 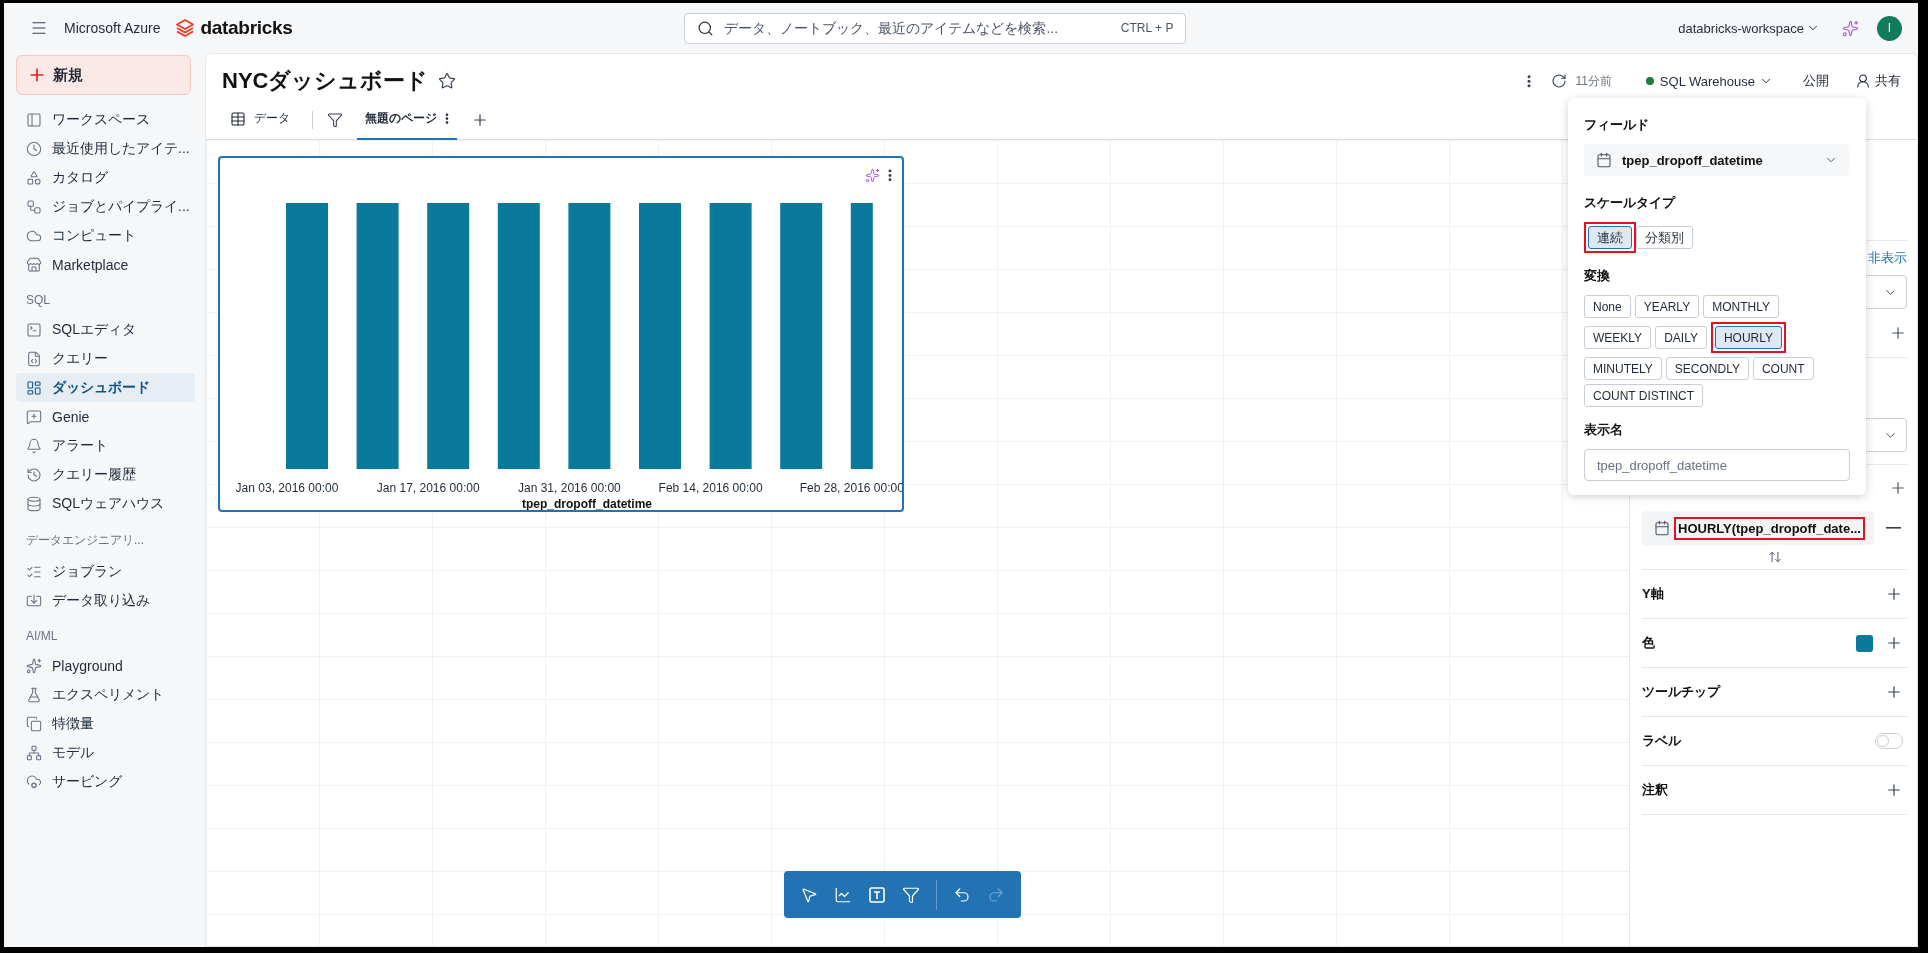 I want to click on display-name-field: tpep_dropoff_datetime, so click(x=1717, y=465).